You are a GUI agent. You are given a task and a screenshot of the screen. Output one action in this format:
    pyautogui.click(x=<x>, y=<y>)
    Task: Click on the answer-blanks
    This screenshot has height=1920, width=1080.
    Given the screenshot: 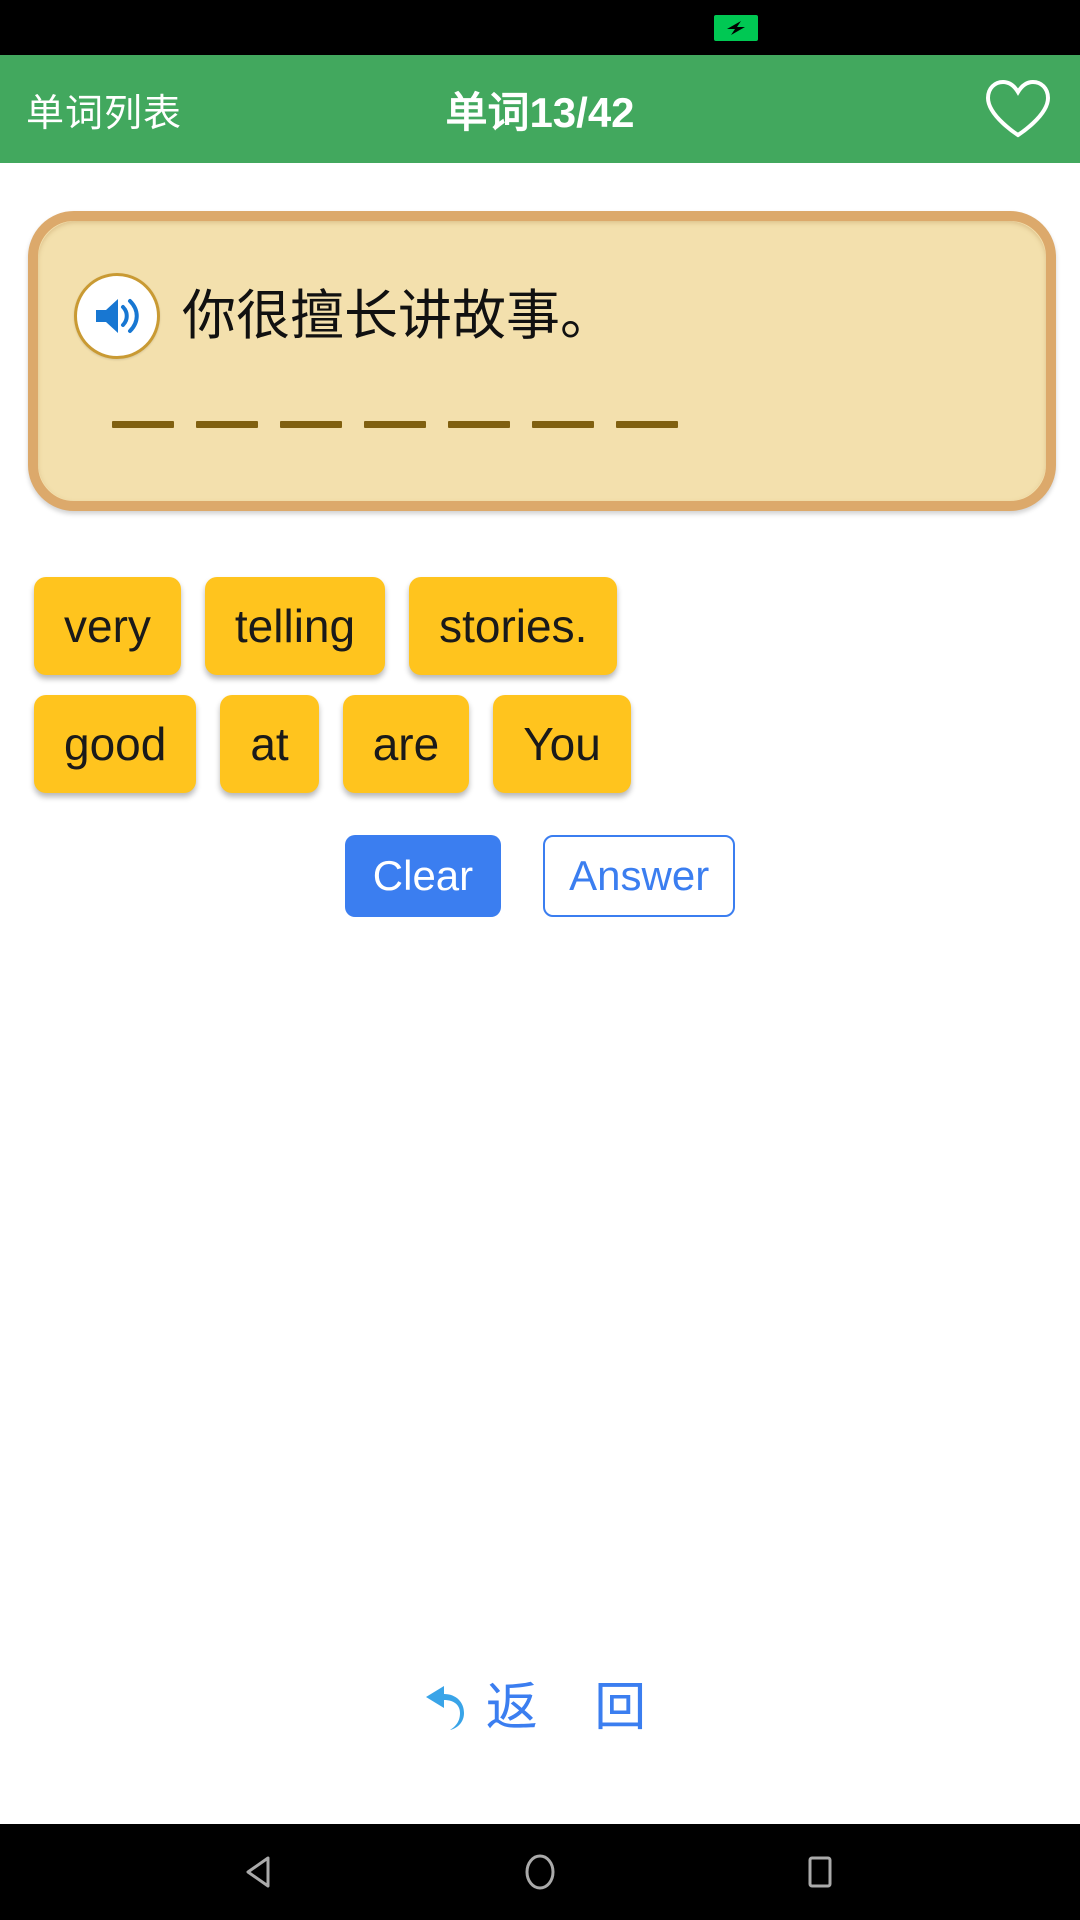 What is the action you would take?
    pyautogui.click(x=542, y=424)
    